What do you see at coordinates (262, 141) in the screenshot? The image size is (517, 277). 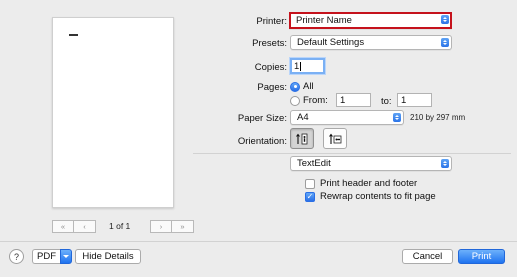 I see `orientation-label: Orientation:` at bounding box center [262, 141].